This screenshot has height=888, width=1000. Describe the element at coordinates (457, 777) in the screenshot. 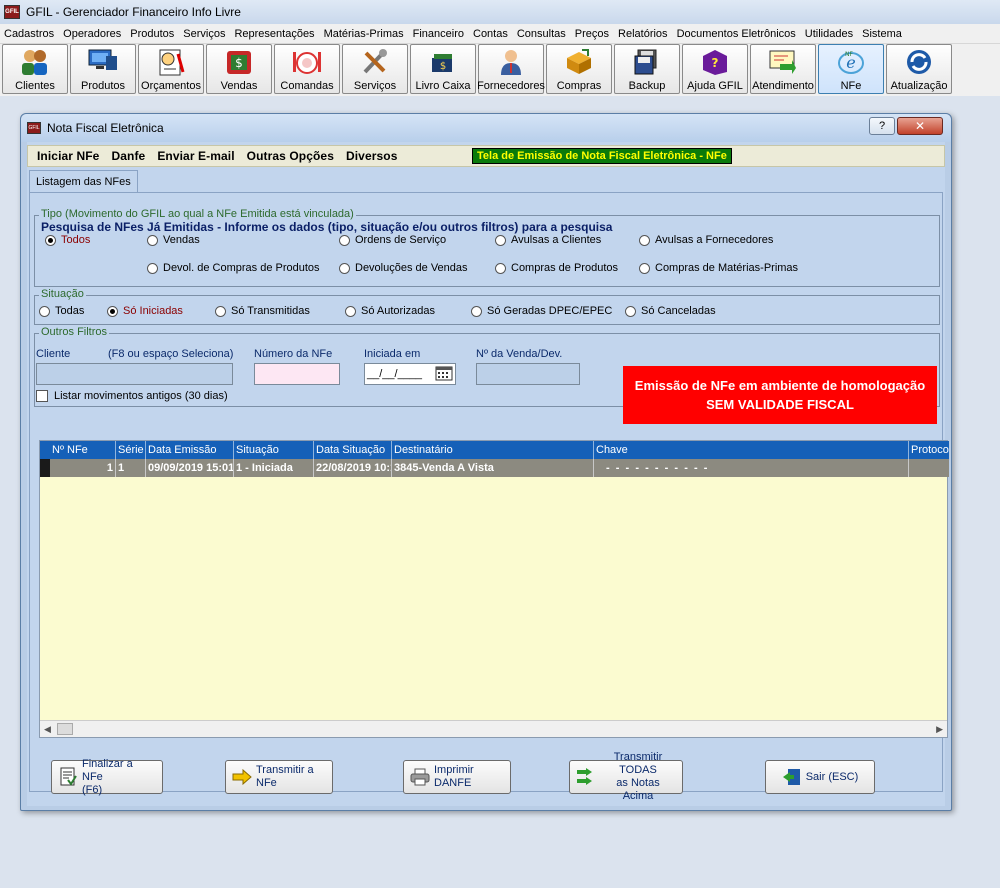

I see `imprimir-danfe-button: Imprimir DANFE` at that location.